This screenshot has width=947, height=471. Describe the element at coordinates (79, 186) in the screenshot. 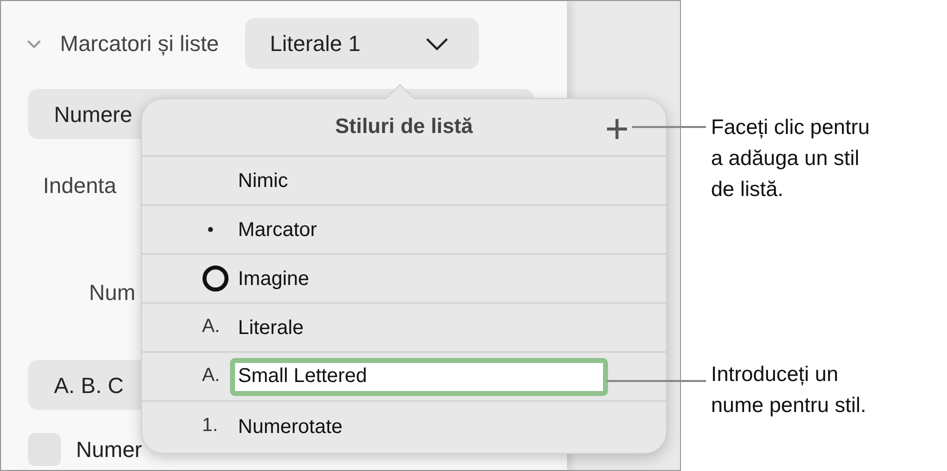

I see `field-label: Indenta` at that location.